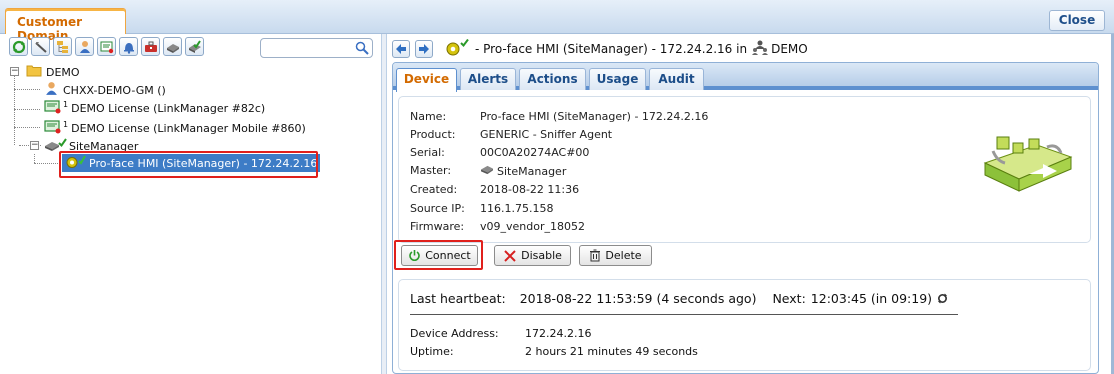 The width and height of the screenshot is (1114, 374). What do you see at coordinates (428, 116) in the screenshot?
I see `detail-name-label: Name:` at bounding box center [428, 116].